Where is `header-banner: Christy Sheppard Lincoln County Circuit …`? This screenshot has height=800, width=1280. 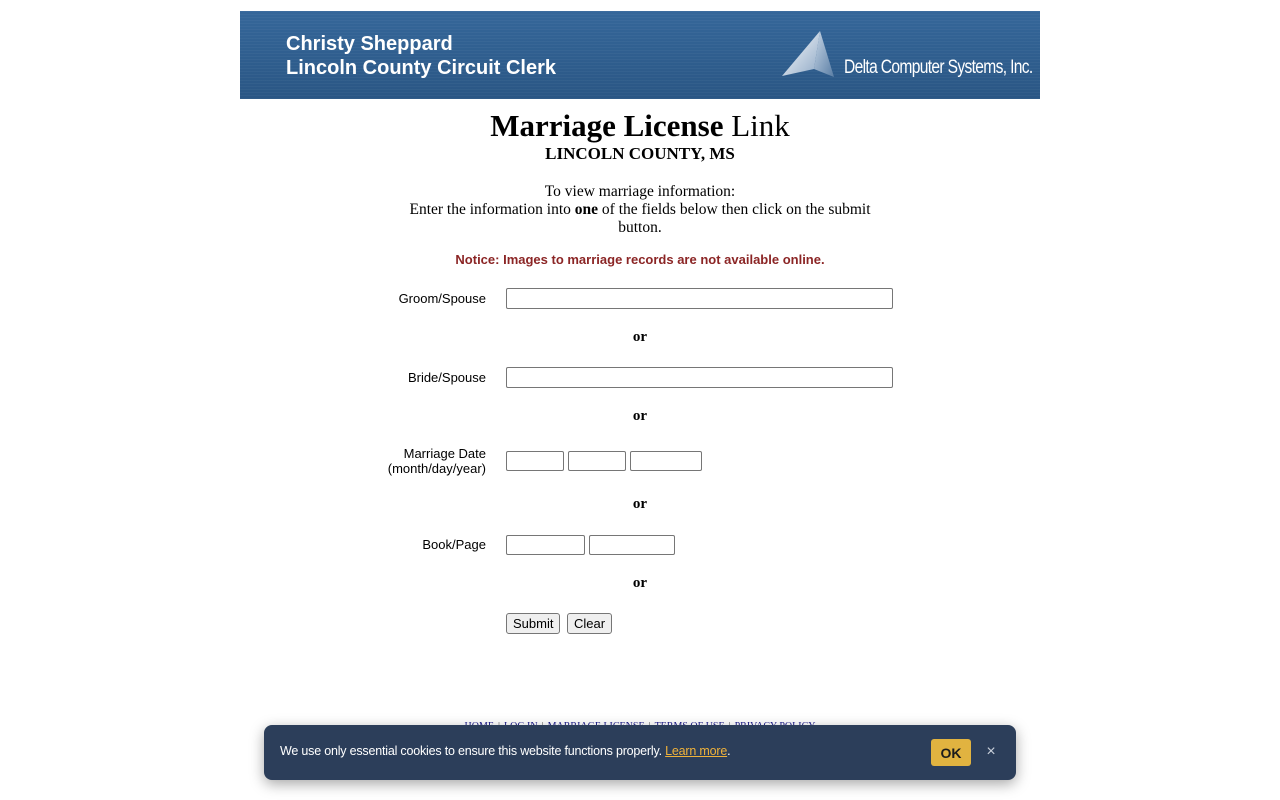
header-banner: Christy Sheppard Lincoln County Circuit … is located at coordinates (640, 55).